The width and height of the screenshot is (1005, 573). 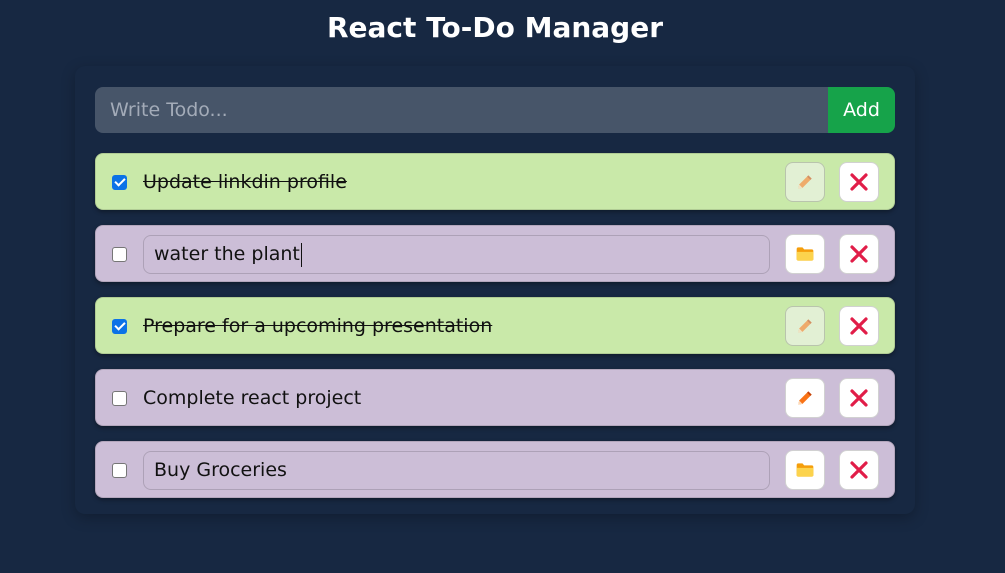 What do you see at coordinates (495, 325) in the screenshot?
I see `todo-item: Prepare for a upcoming presentation` at bounding box center [495, 325].